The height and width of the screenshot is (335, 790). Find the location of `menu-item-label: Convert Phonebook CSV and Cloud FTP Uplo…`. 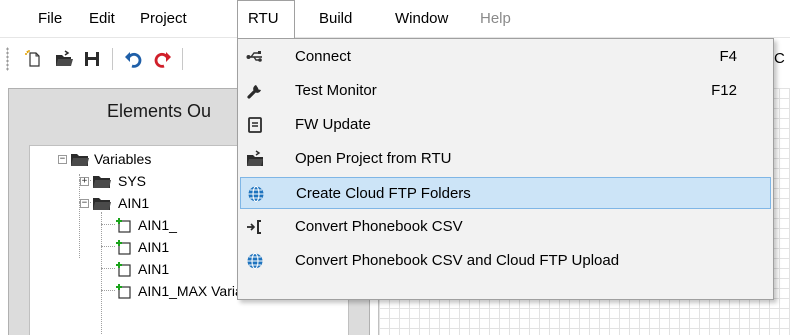

menu-item-label: Convert Phonebook CSV and Cloud FTP Uplo… is located at coordinates (457, 260).